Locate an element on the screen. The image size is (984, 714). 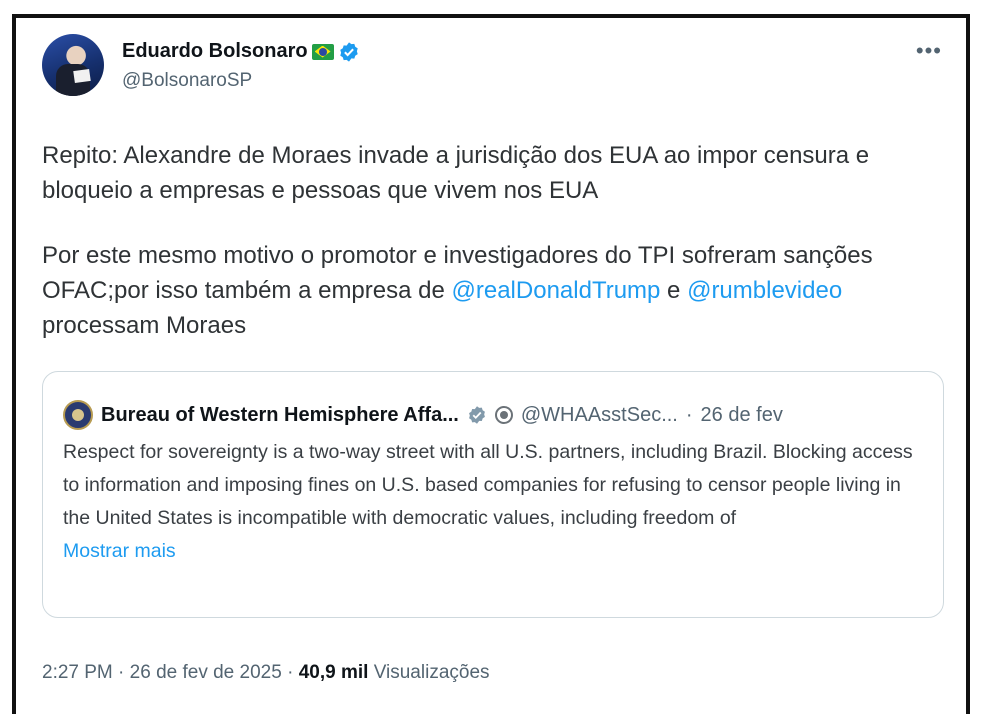
tweet-text-part: processam Moraes is located at coordinates (144, 325).